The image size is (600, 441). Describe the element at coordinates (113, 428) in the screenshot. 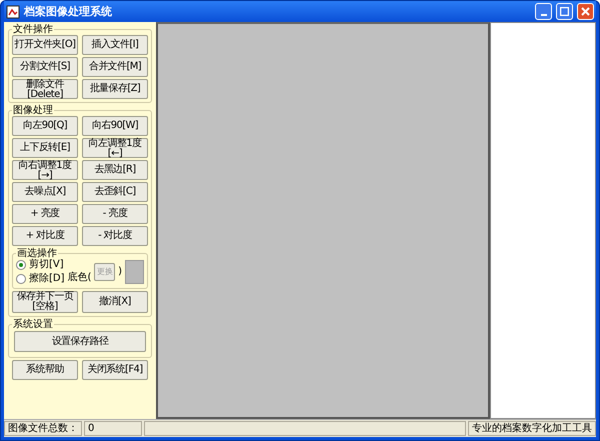

I see `status-count: 0` at that location.